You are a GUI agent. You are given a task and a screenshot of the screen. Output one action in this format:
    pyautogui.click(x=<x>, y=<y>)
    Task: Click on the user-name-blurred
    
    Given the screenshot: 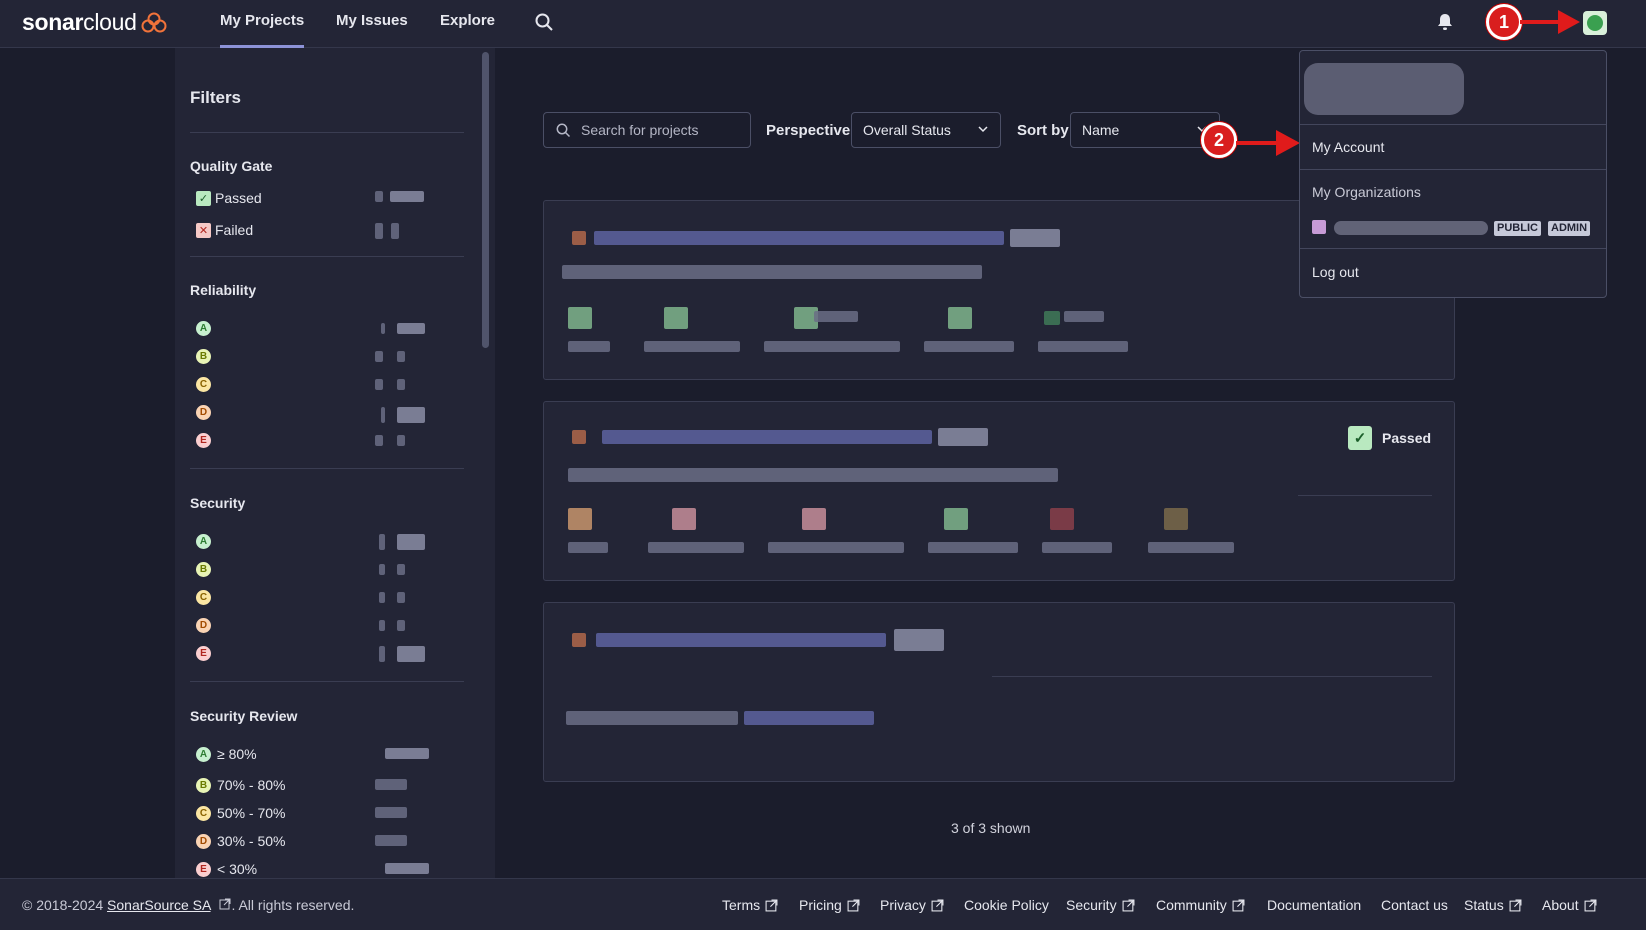 What is the action you would take?
    pyautogui.click(x=1384, y=89)
    